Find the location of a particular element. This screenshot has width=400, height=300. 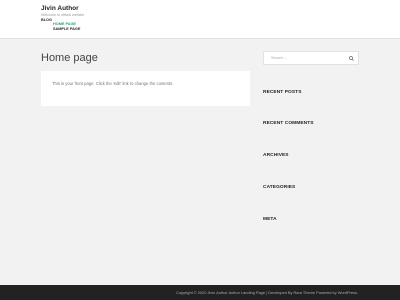

widget-title-recent-comments: RECENT COMMENTS is located at coordinates (288, 123).